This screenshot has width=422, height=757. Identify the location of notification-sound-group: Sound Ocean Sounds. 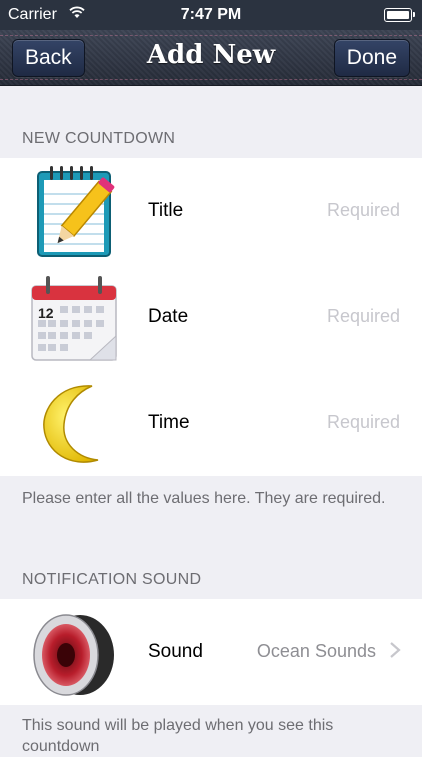
(211, 652).